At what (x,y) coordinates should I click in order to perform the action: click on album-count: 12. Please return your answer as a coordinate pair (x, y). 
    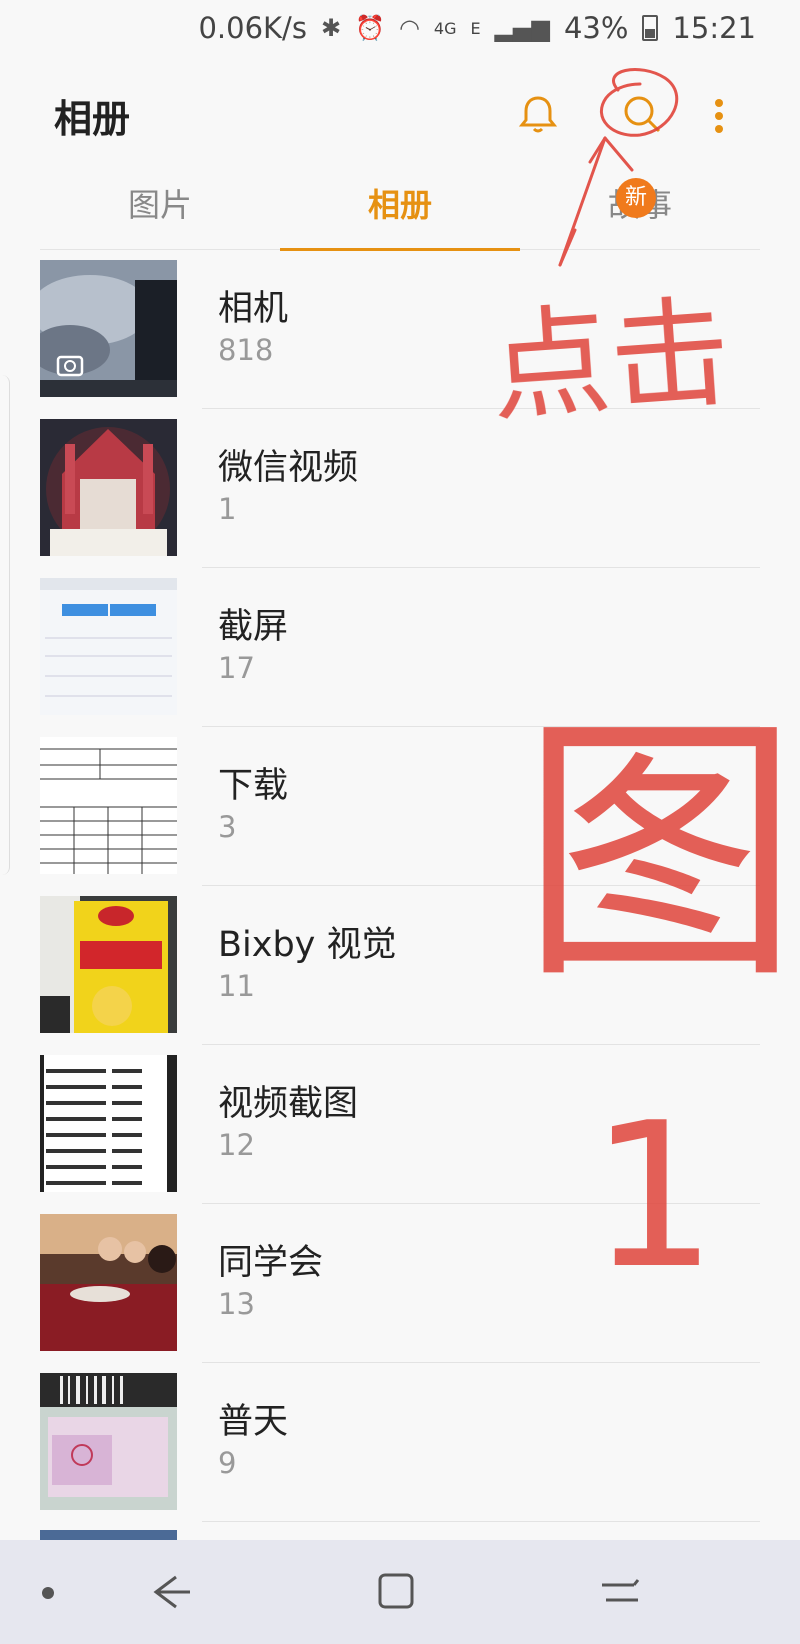
    Looking at the image, I should click on (236, 1145).